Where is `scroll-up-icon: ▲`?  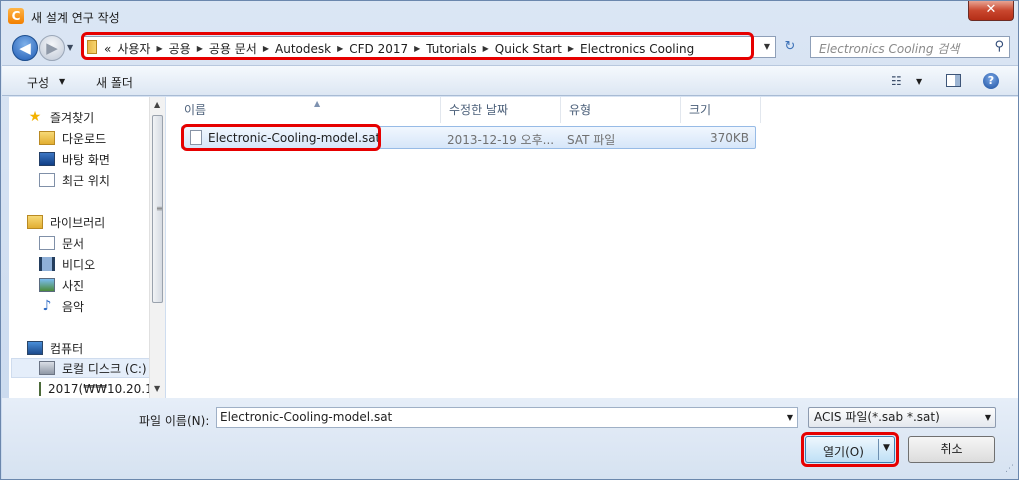 scroll-up-icon: ▲ is located at coordinates (157, 104).